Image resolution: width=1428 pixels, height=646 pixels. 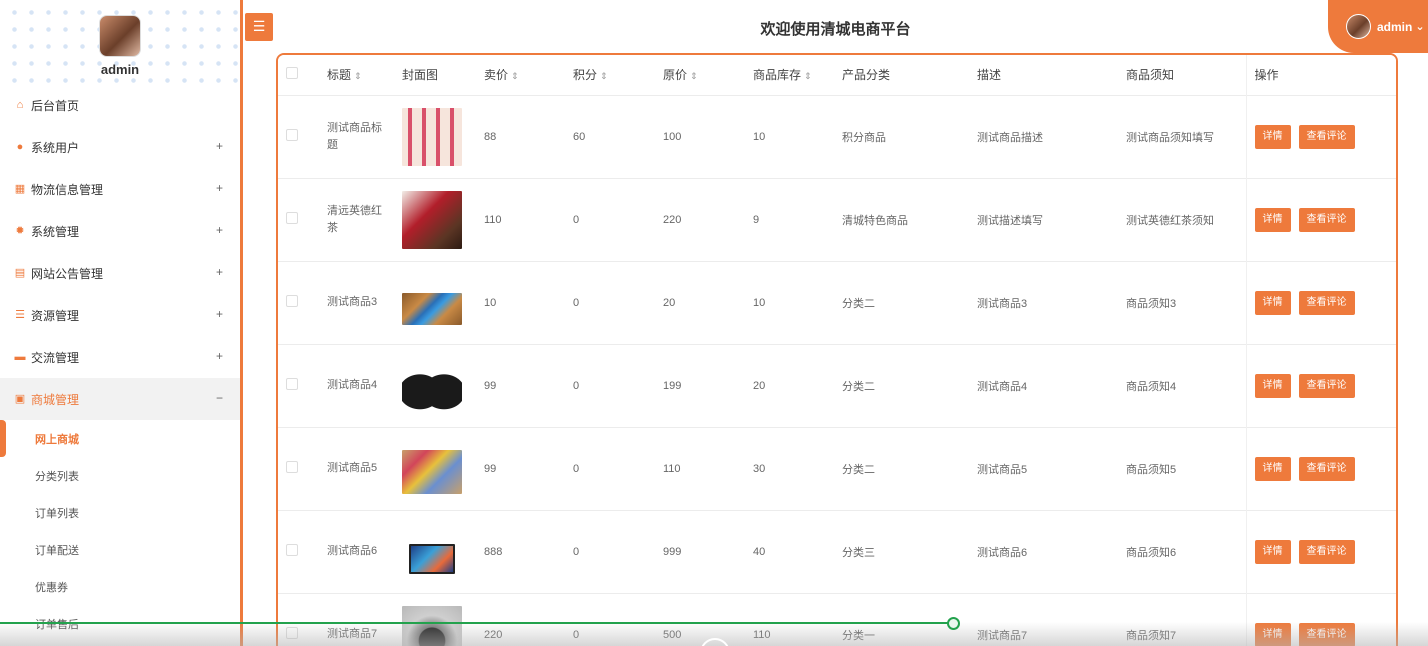 I want to click on sidebar-item-mall: ▣ 商城管理 −, so click(x=120, y=399).